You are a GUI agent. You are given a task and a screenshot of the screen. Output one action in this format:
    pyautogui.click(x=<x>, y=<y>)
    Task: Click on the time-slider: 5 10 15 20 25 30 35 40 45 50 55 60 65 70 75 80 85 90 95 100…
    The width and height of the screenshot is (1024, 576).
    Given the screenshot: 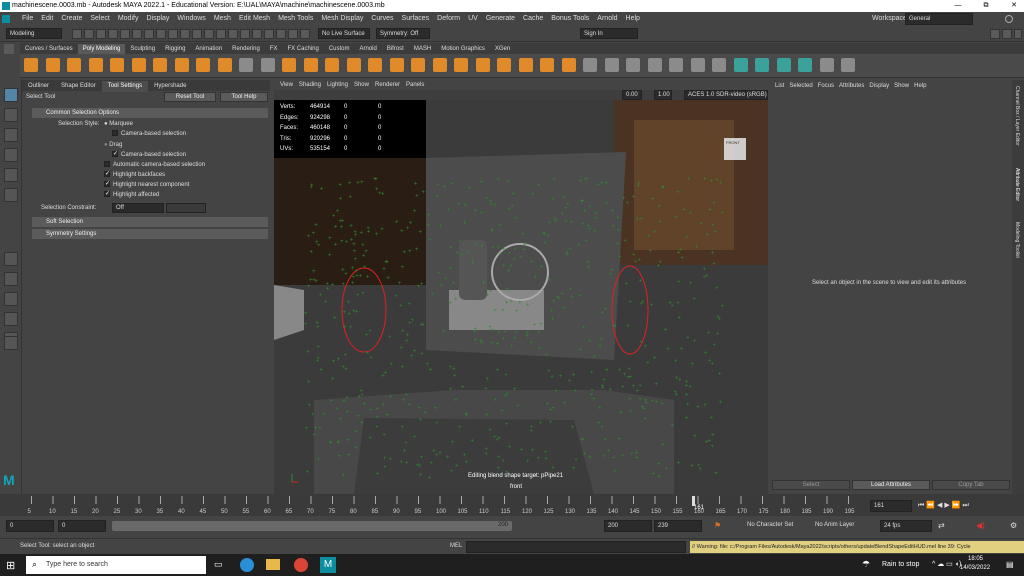 What is the action you would take?
    pyautogui.click(x=512, y=505)
    